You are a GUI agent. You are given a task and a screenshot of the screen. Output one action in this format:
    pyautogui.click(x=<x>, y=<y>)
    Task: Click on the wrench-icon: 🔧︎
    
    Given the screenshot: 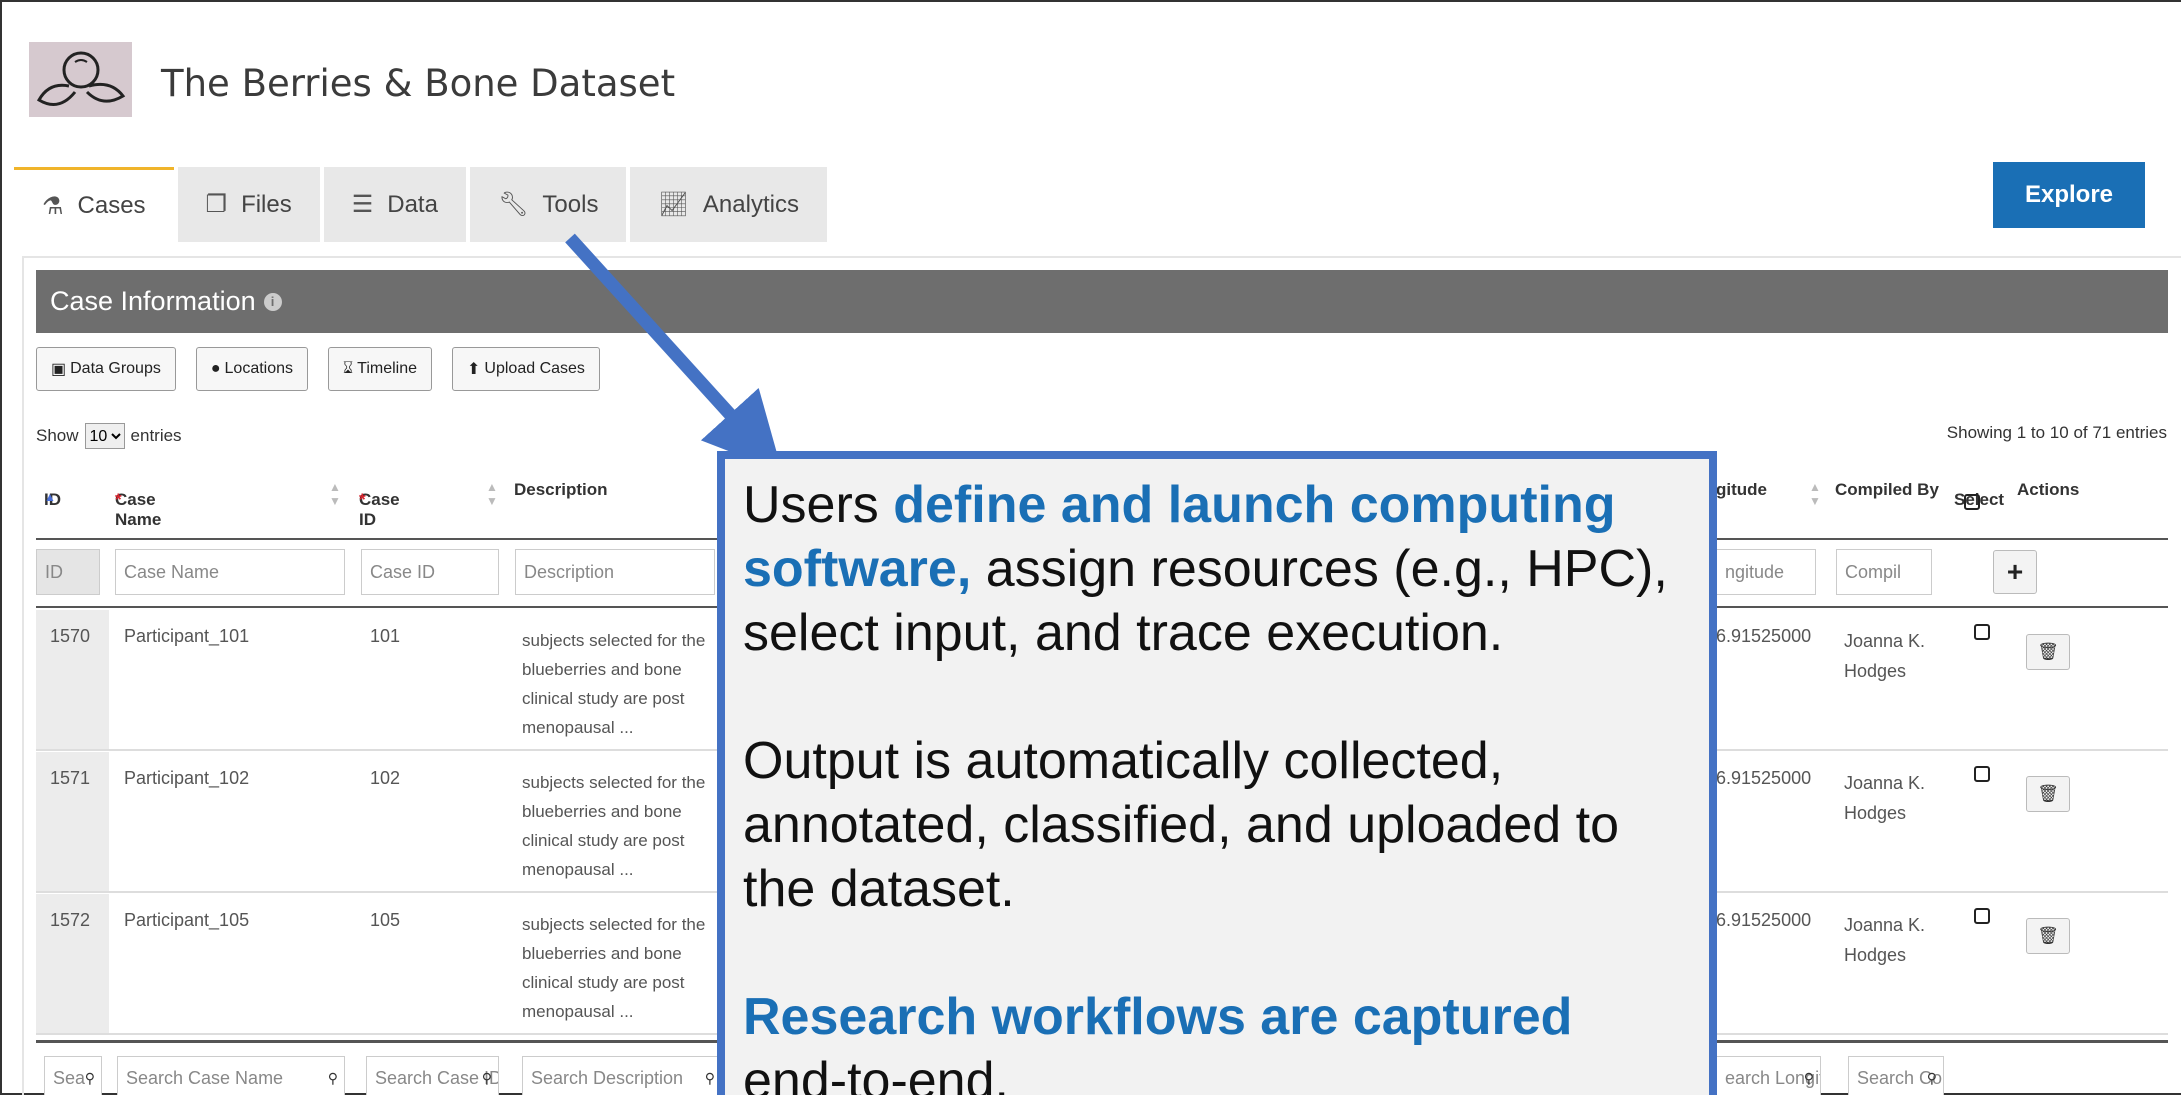 What is the action you would take?
    pyautogui.click(x=513, y=204)
    